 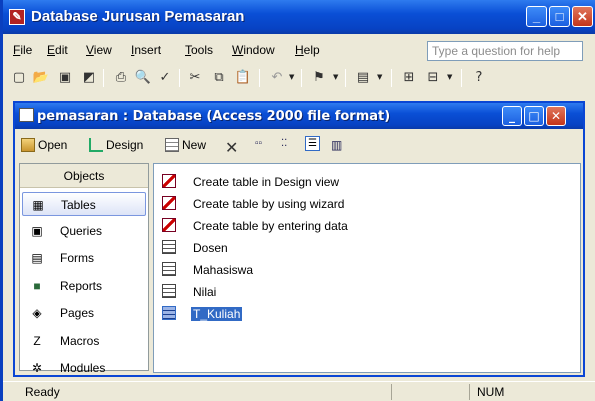 What do you see at coordinates (78, 205) in the screenshot?
I see `objects-item-label: Tables` at bounding box center [78, 205].